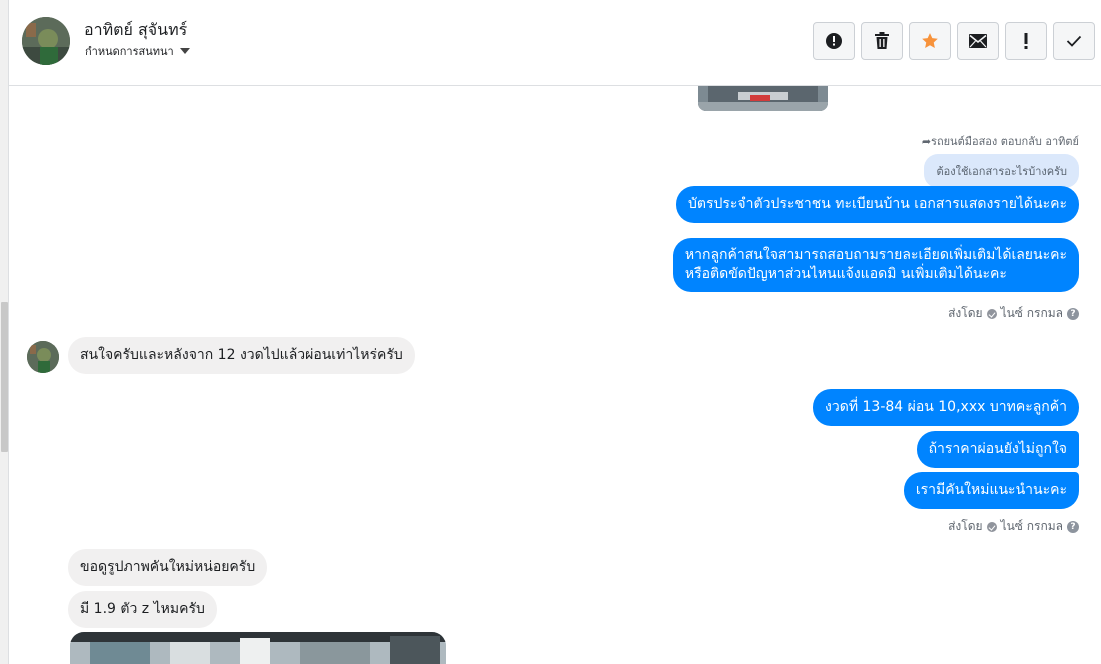 The height and width of the screenshot is (664, 1101). I want to click on checkmark-icon, so click(1074, 41).